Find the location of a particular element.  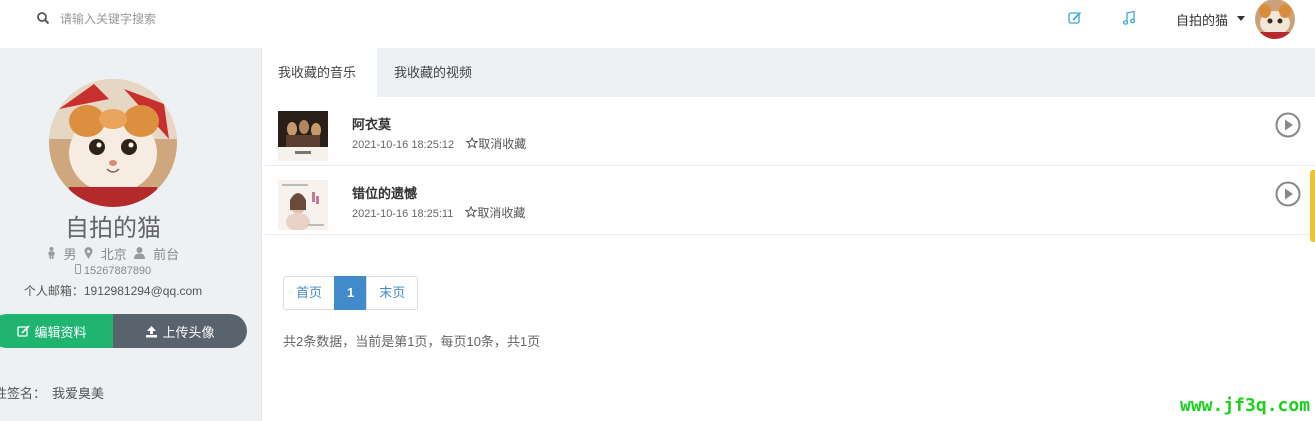

profile-city: 北京 is located at coordinates (113, 254).